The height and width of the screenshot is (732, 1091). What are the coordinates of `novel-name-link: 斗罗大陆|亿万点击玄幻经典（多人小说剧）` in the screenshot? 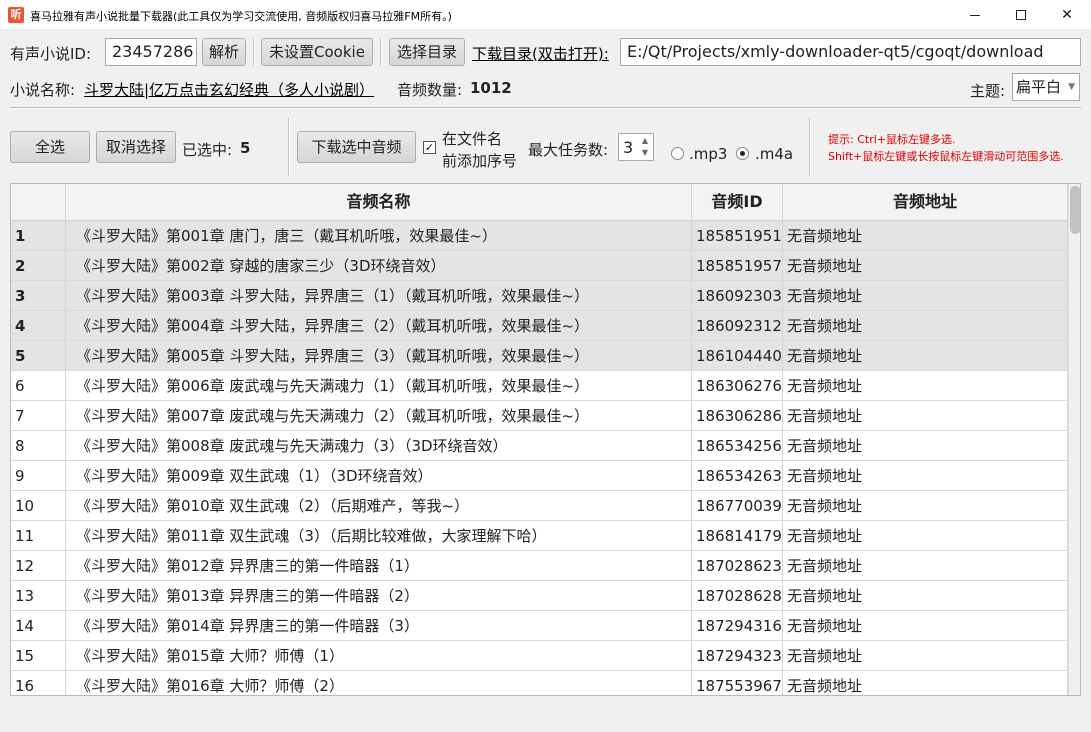 It's located at (229, 89).